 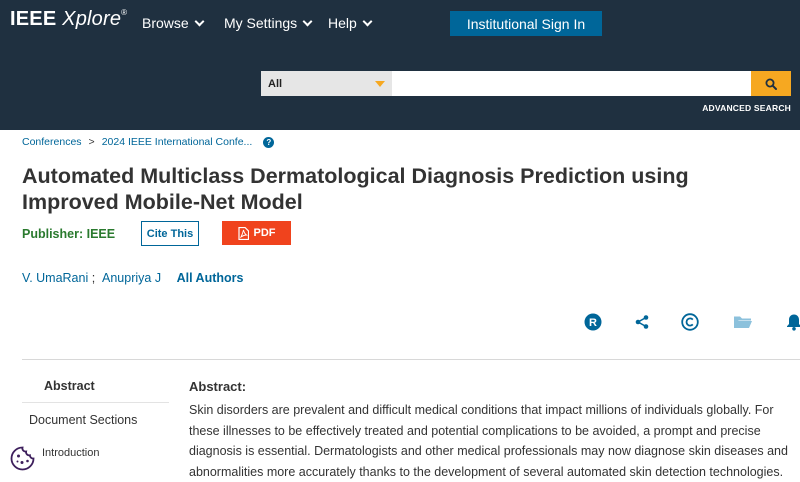 I want to click on publisher-label: Publisher:, so click(x=53, y=234).